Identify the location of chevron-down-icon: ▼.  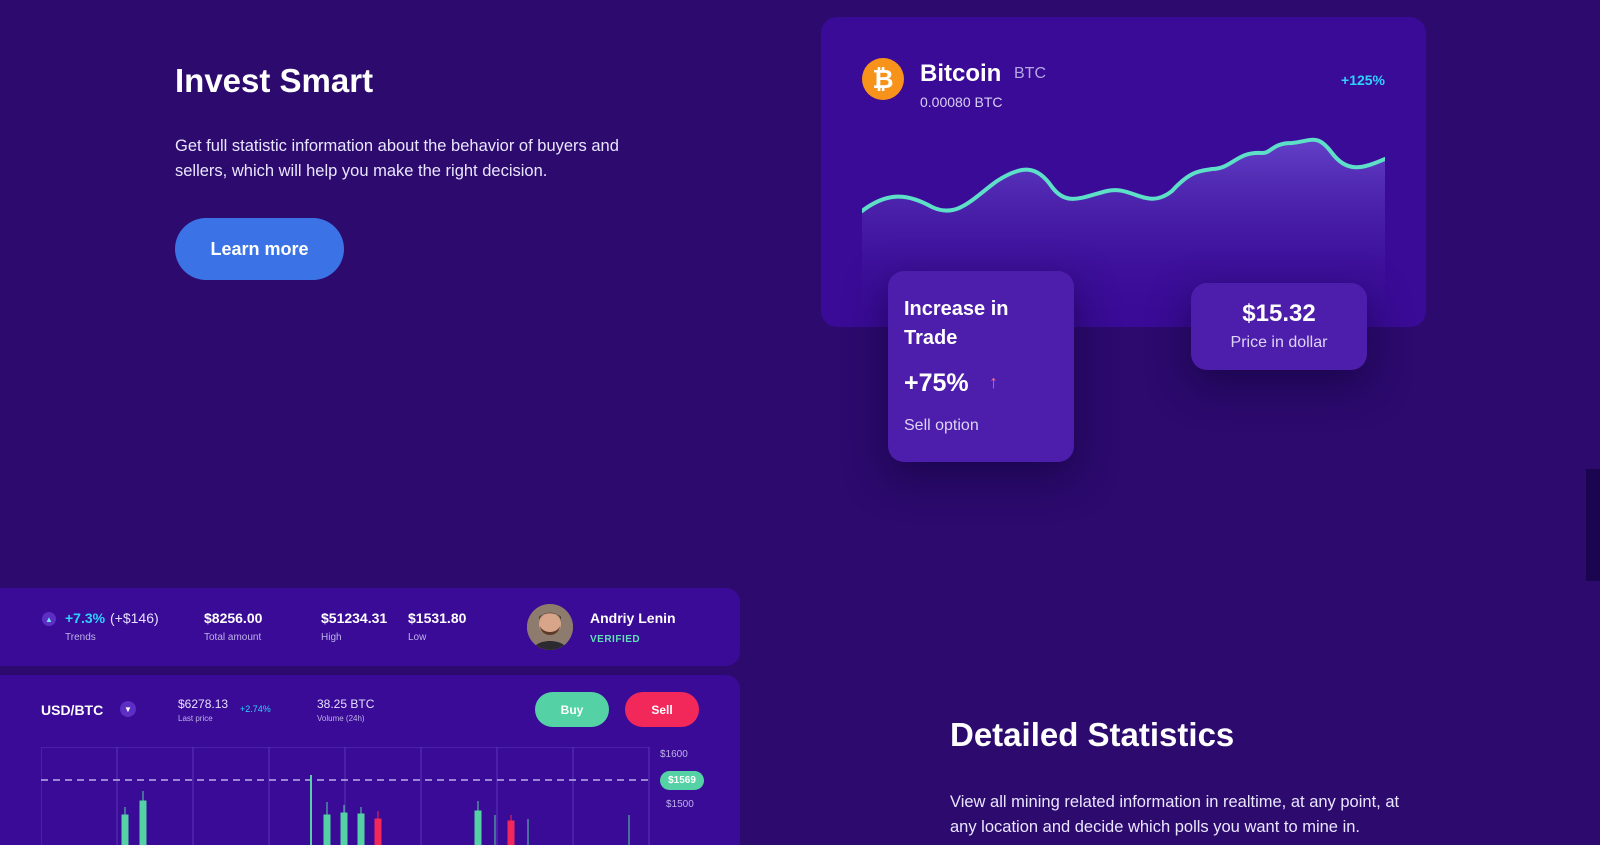
(128, 709).